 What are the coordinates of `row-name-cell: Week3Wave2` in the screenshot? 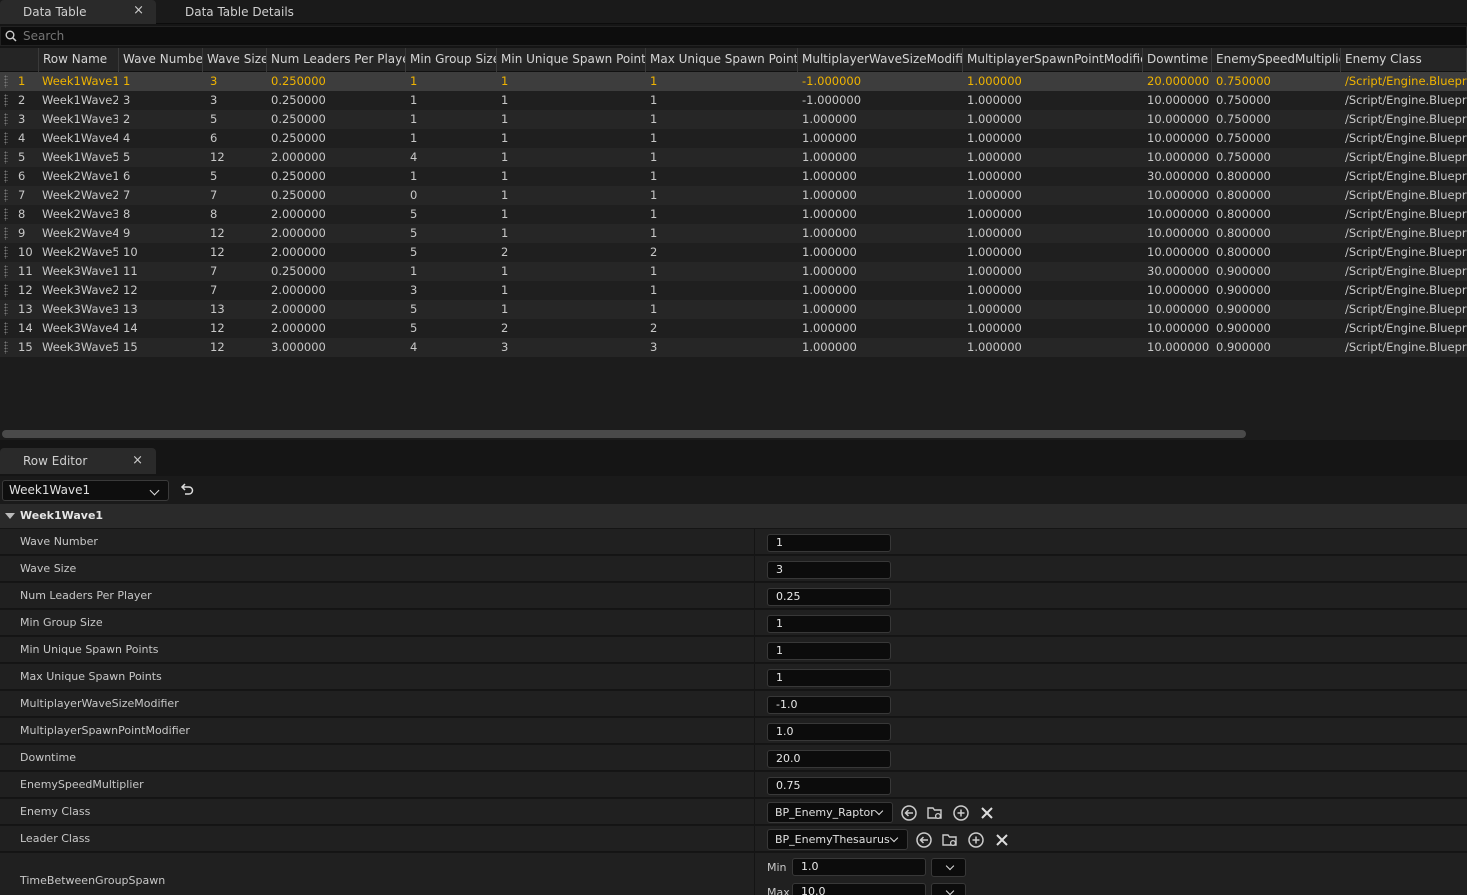 It's located at (80, 290).